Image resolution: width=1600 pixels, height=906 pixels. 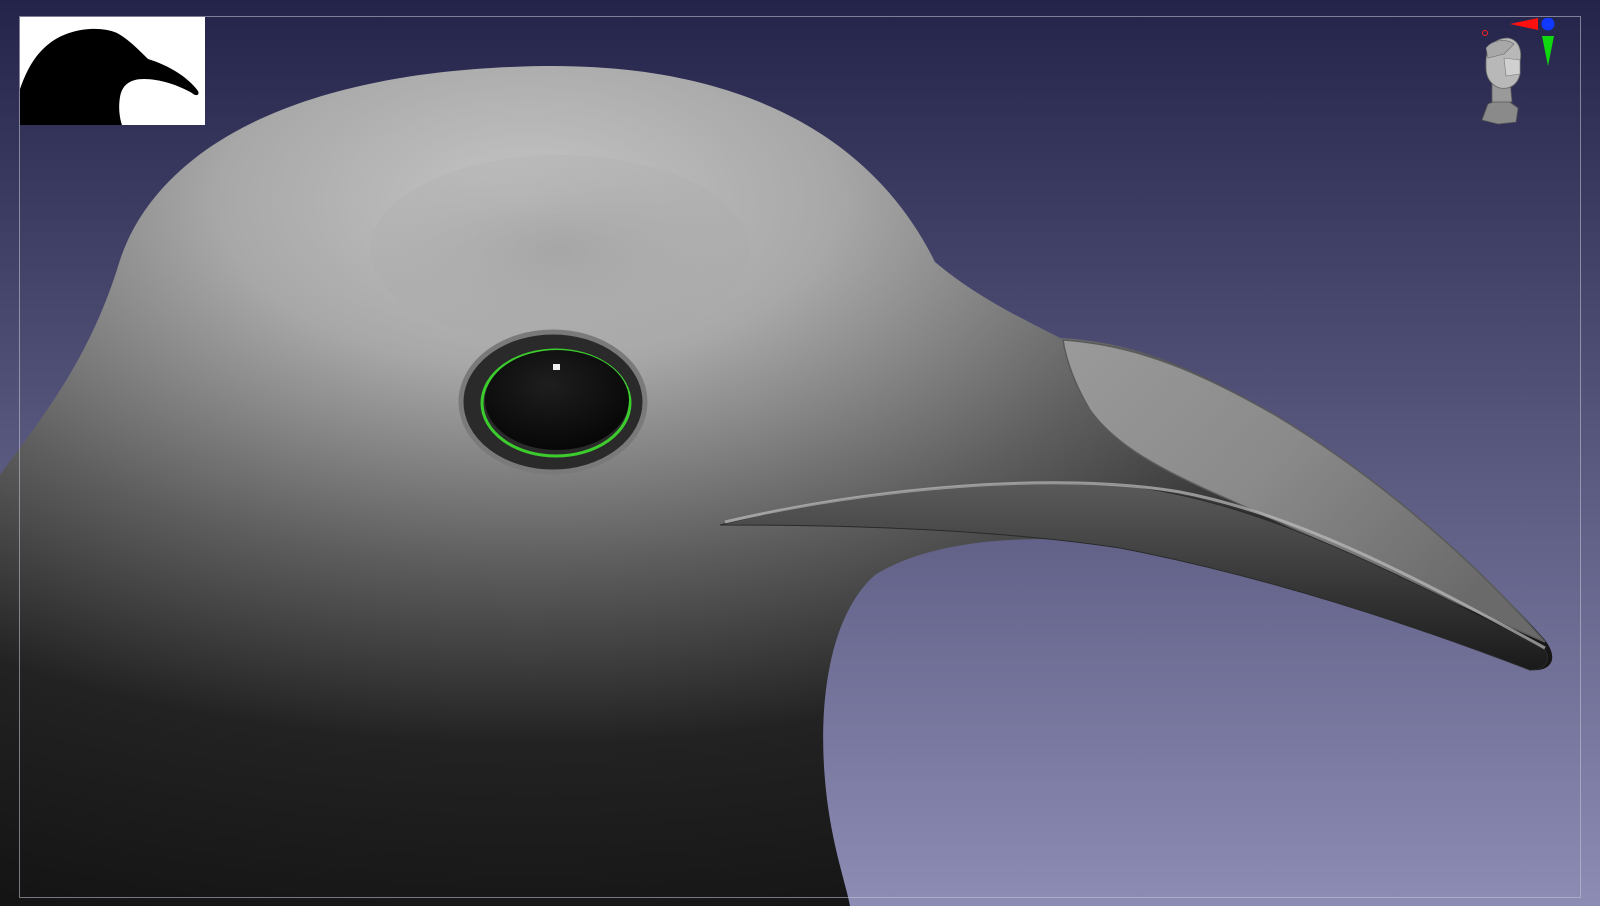 What do you see at coordinates (1501, 81) in the screenshot?
I see `head-icon` at bounding box center [1501, 81].